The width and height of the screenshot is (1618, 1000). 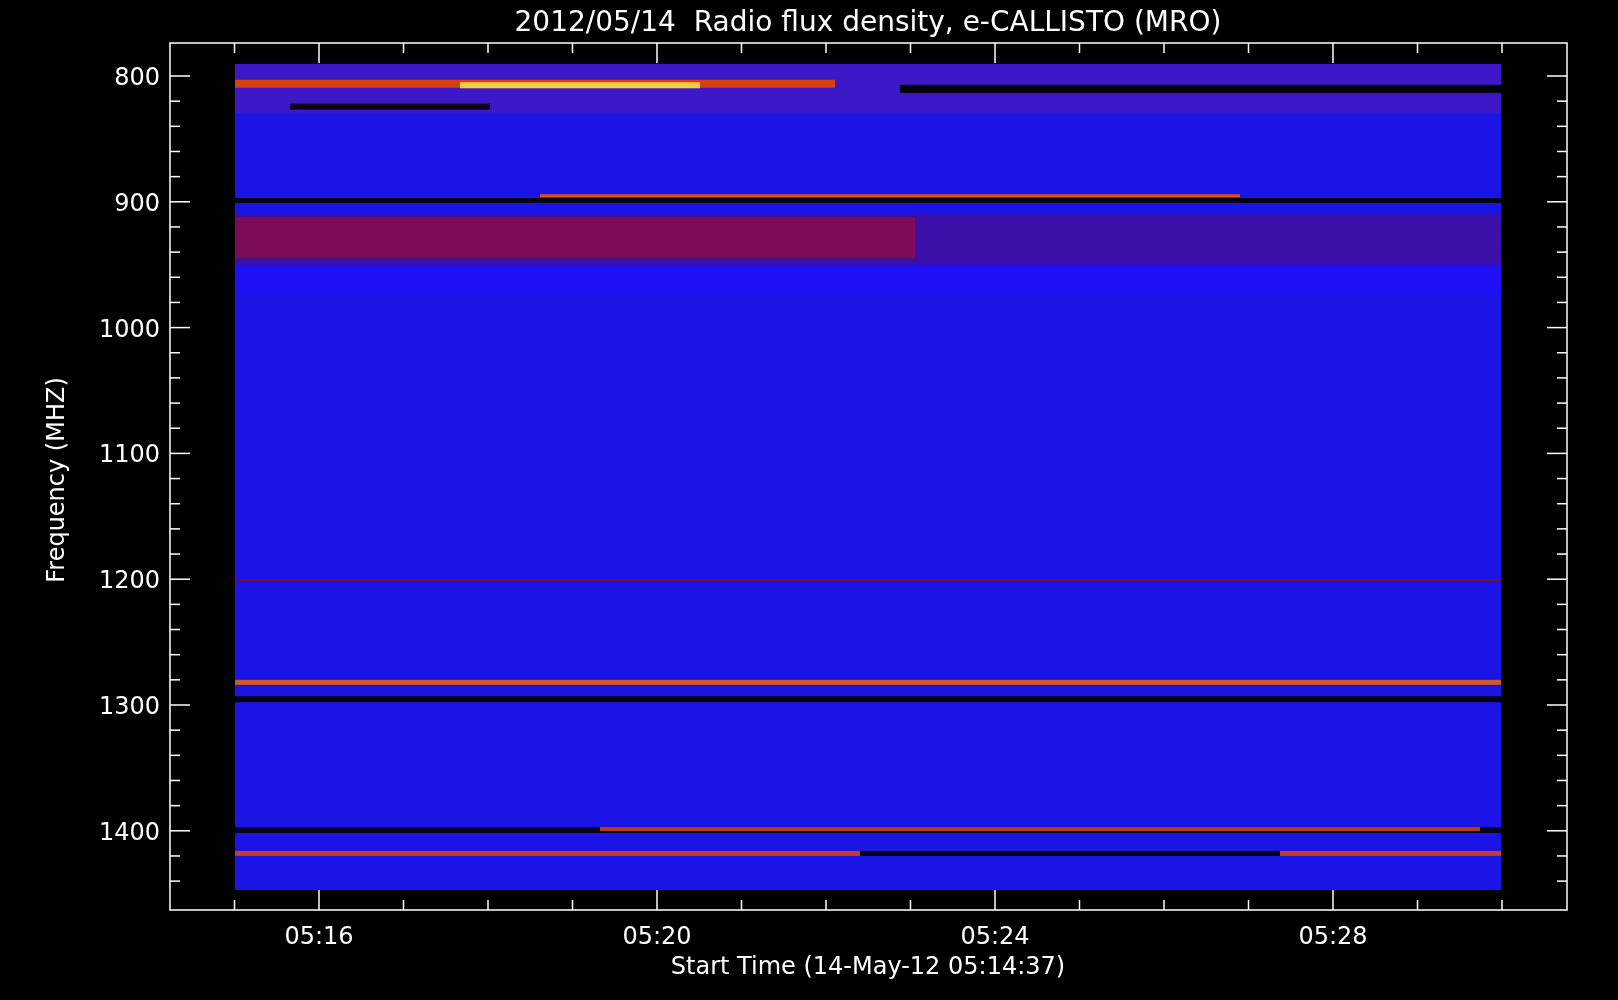 What do you see at coordinates (129, 580) in the screenshot?
I see `tick-label: 1200` at bounding box center [129, 580].